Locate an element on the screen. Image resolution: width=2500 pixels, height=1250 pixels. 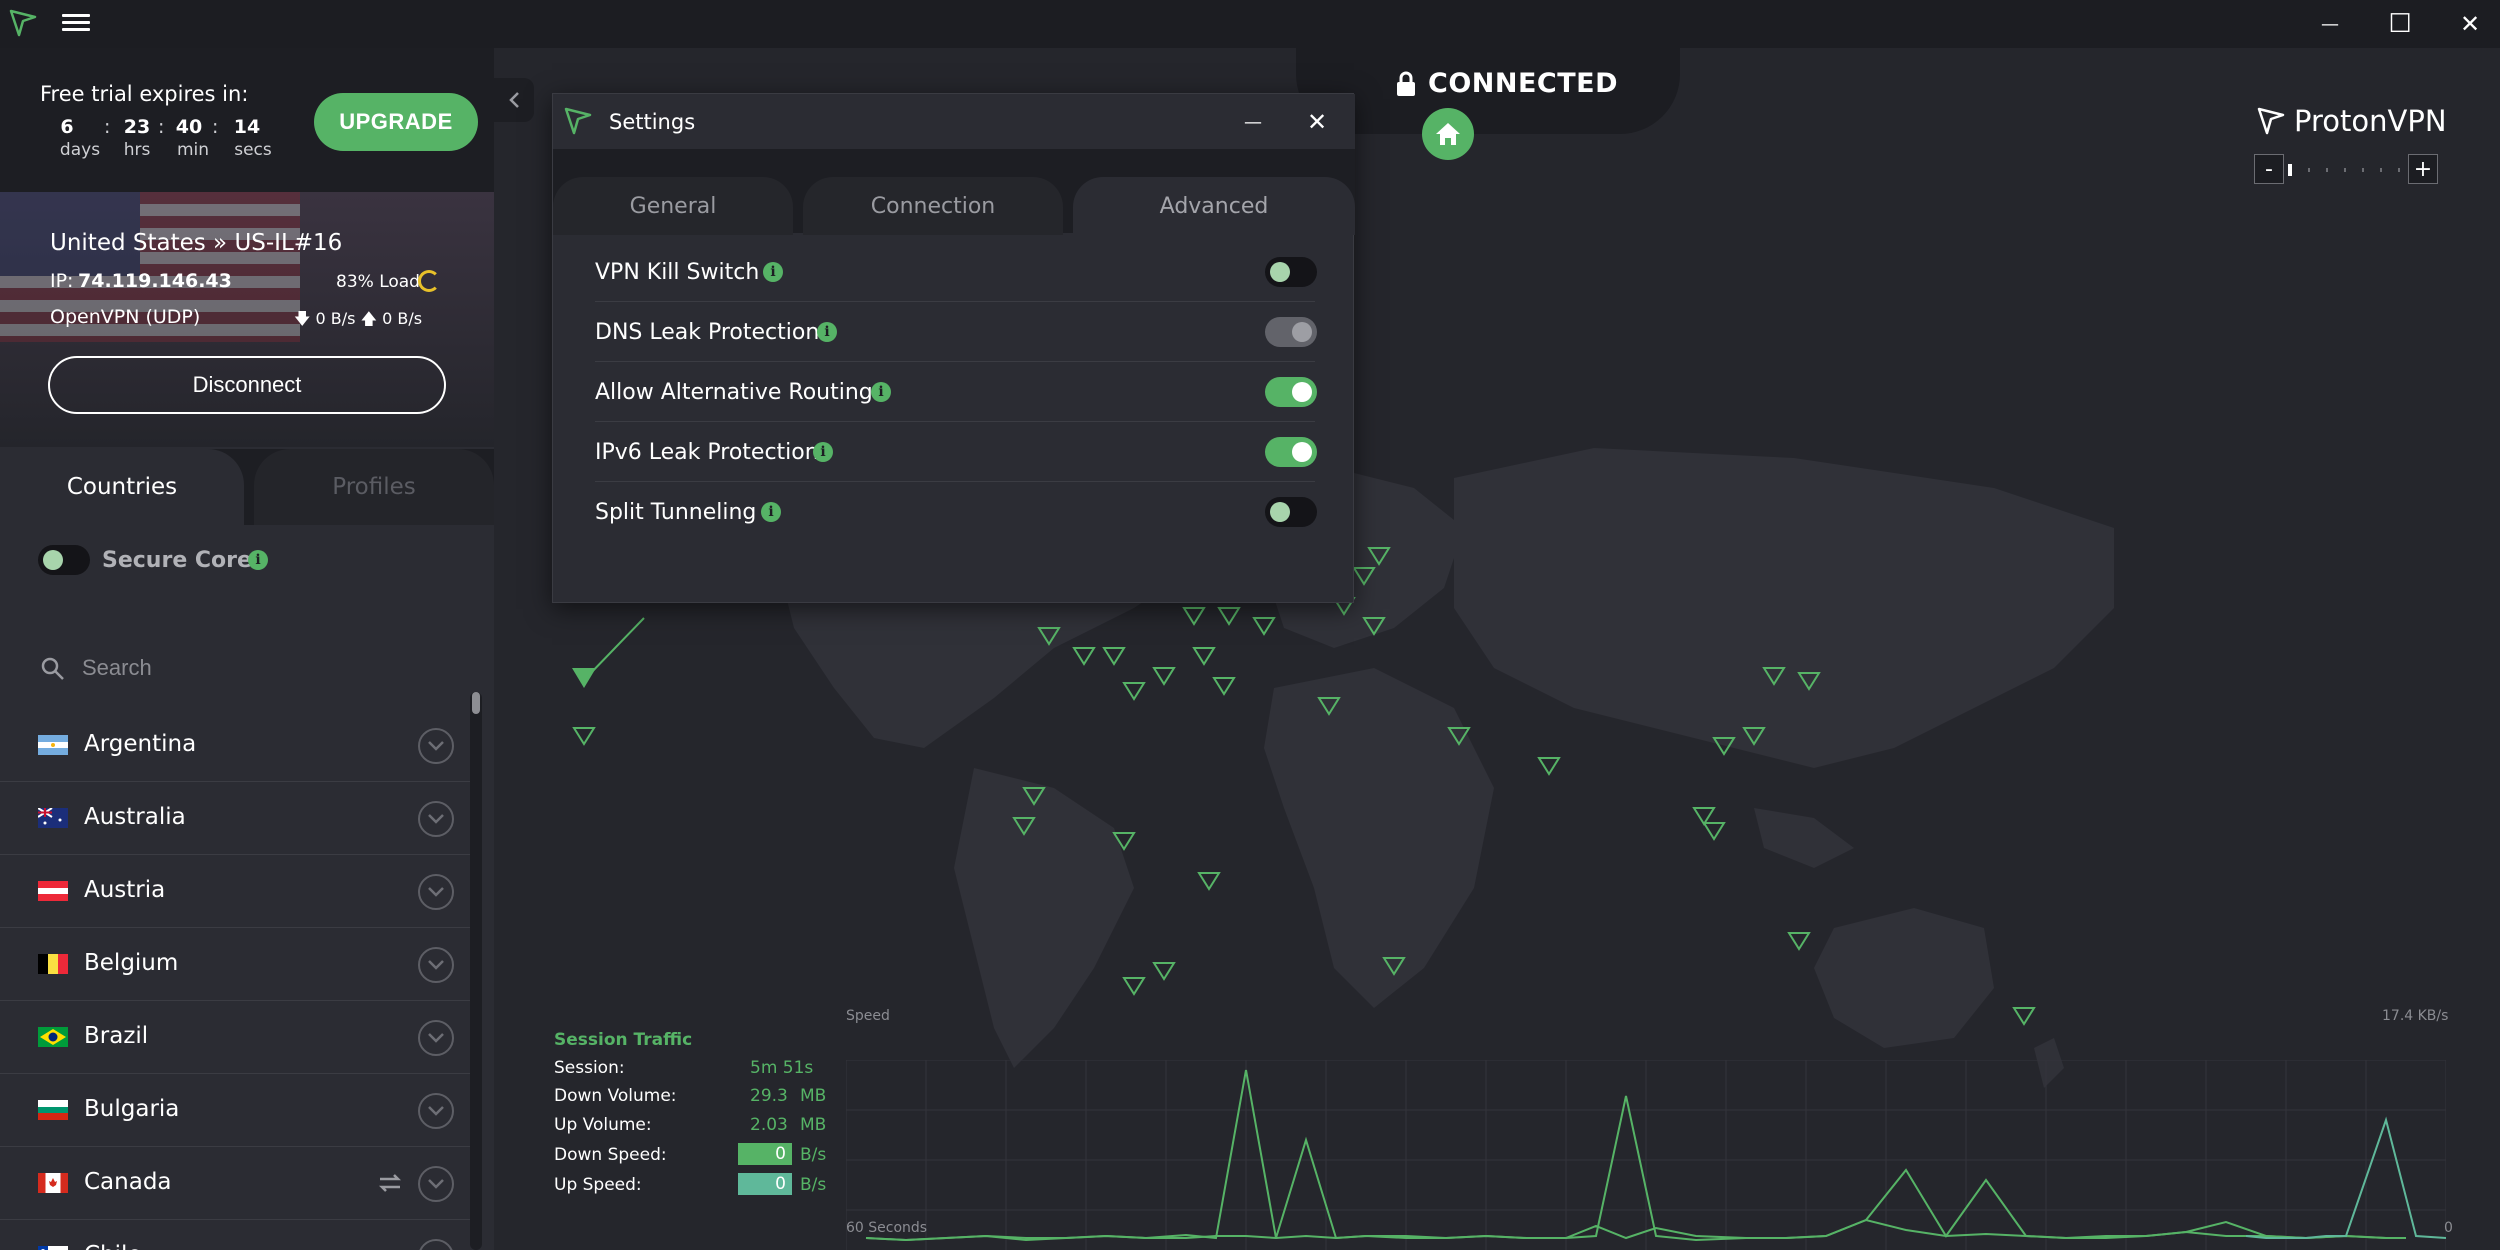
scrollbar-thumb is located at coordinates (476, 703).